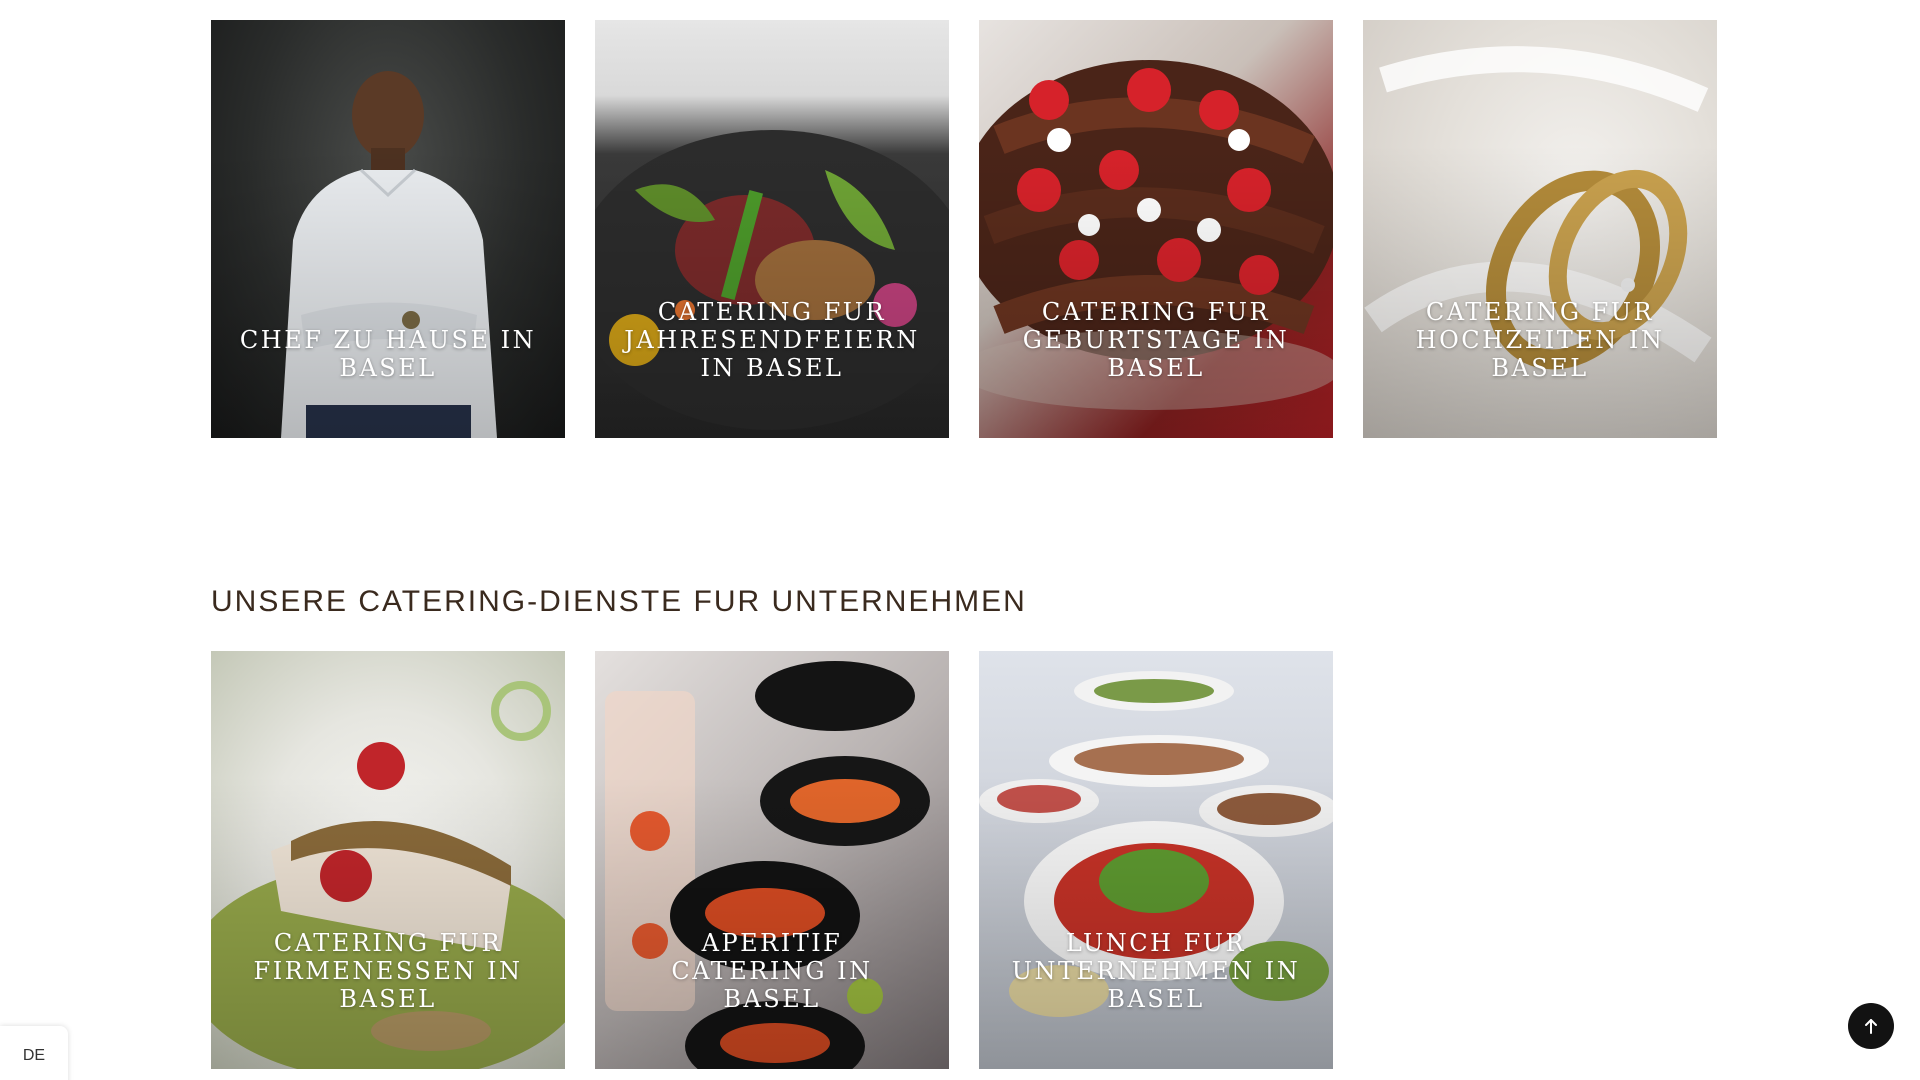  I want to click on service-card-title: CATERING FUR GEBURTSTAGE IN BASEL, so click(1156, 340).